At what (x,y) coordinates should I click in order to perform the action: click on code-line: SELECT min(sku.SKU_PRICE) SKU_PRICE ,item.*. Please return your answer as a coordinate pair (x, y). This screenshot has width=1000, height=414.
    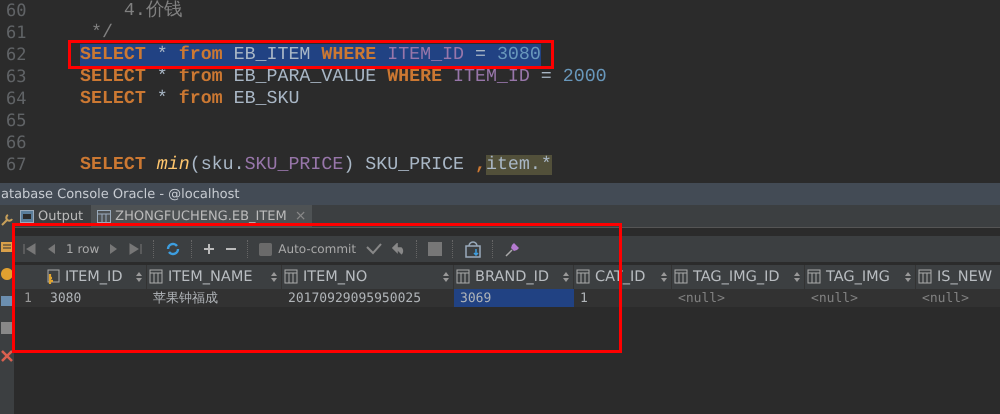
    Looking at the image, I should click on (316, 165).